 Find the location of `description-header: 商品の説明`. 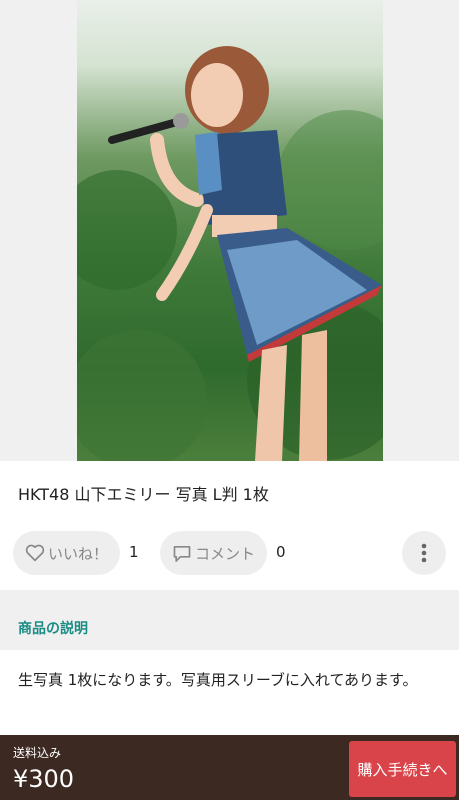

description-header: 商品の説明 is located at coordinates (229, 625).